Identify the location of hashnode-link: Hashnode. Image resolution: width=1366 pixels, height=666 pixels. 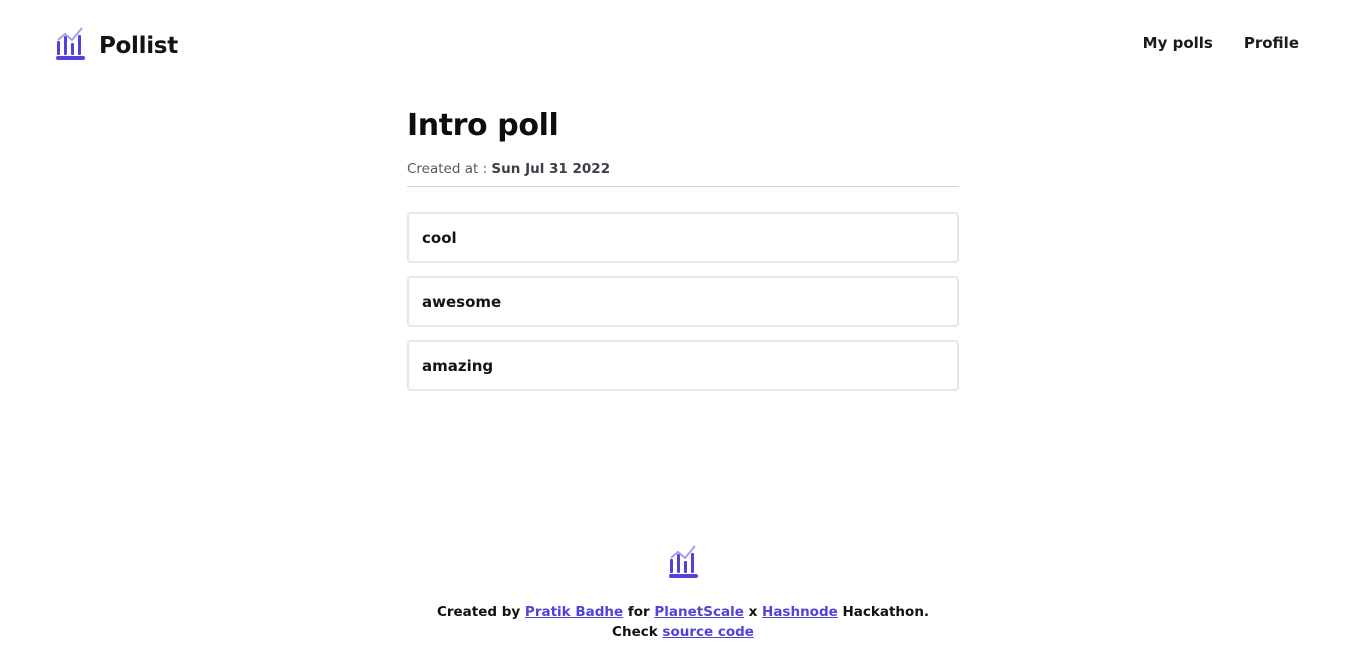
(800, 612).